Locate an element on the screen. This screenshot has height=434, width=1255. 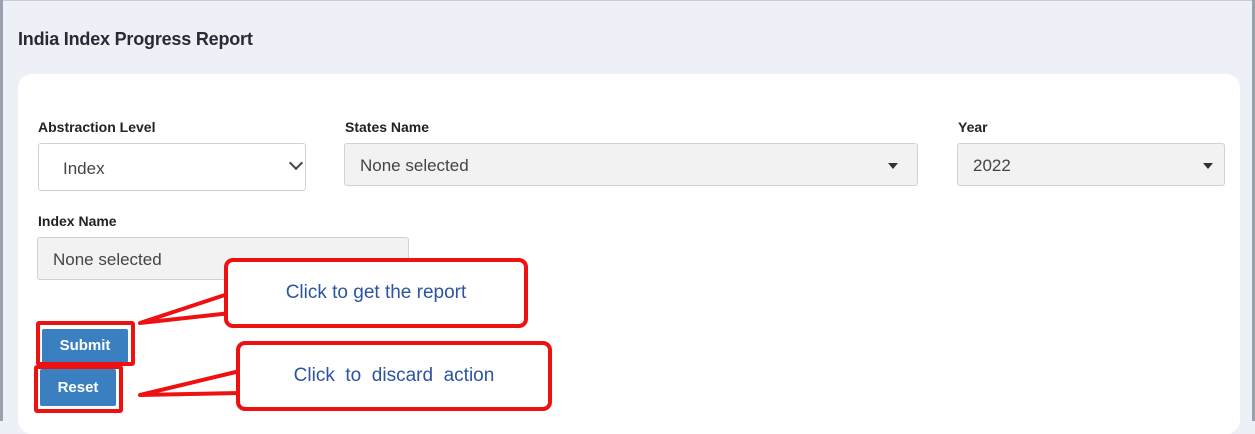
reset-callout: Click to discard action is located at coordinates (394, 376).